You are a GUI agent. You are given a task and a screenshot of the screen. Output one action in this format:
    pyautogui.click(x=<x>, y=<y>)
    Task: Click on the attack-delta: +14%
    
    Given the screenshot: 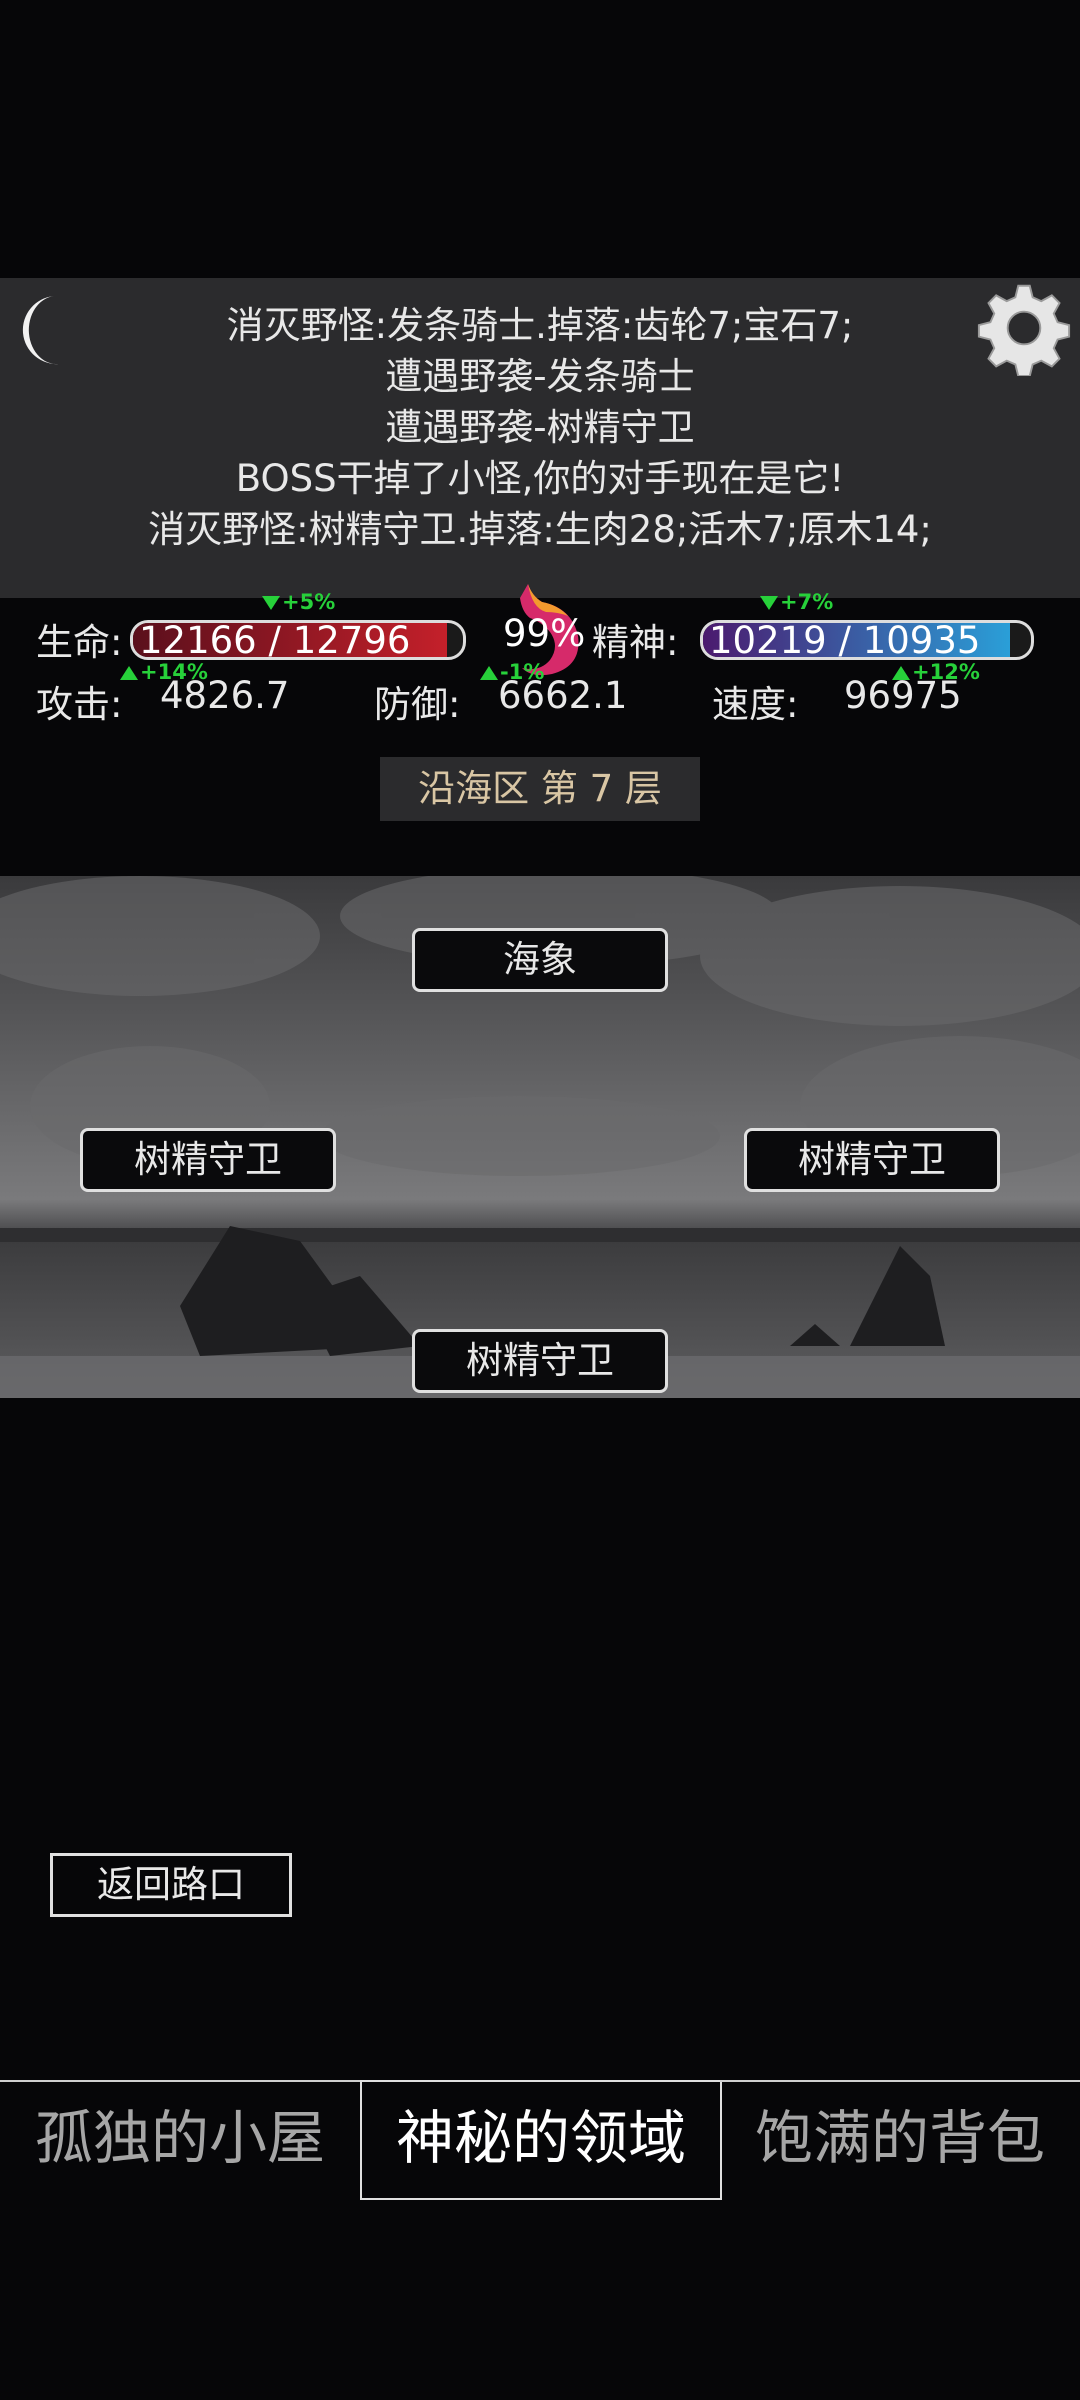 What is the action you would take?
    pyautogui.click(x=164, y=672)
    